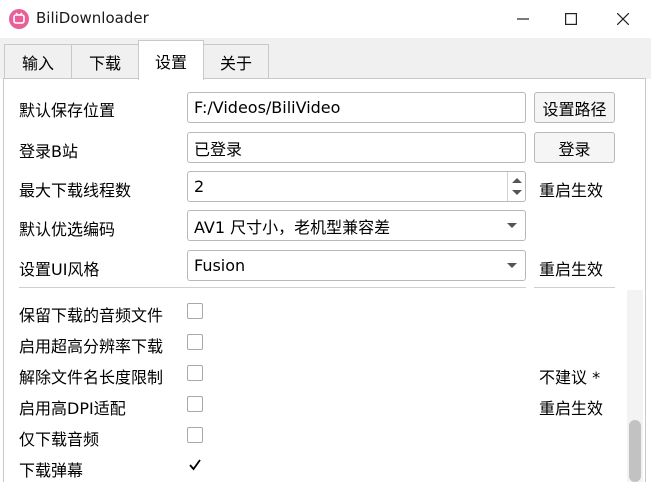  Describe the element at coordinates (91, 315) in the screenshot. I see `option-label: 保留下载的音频文件` at that location.